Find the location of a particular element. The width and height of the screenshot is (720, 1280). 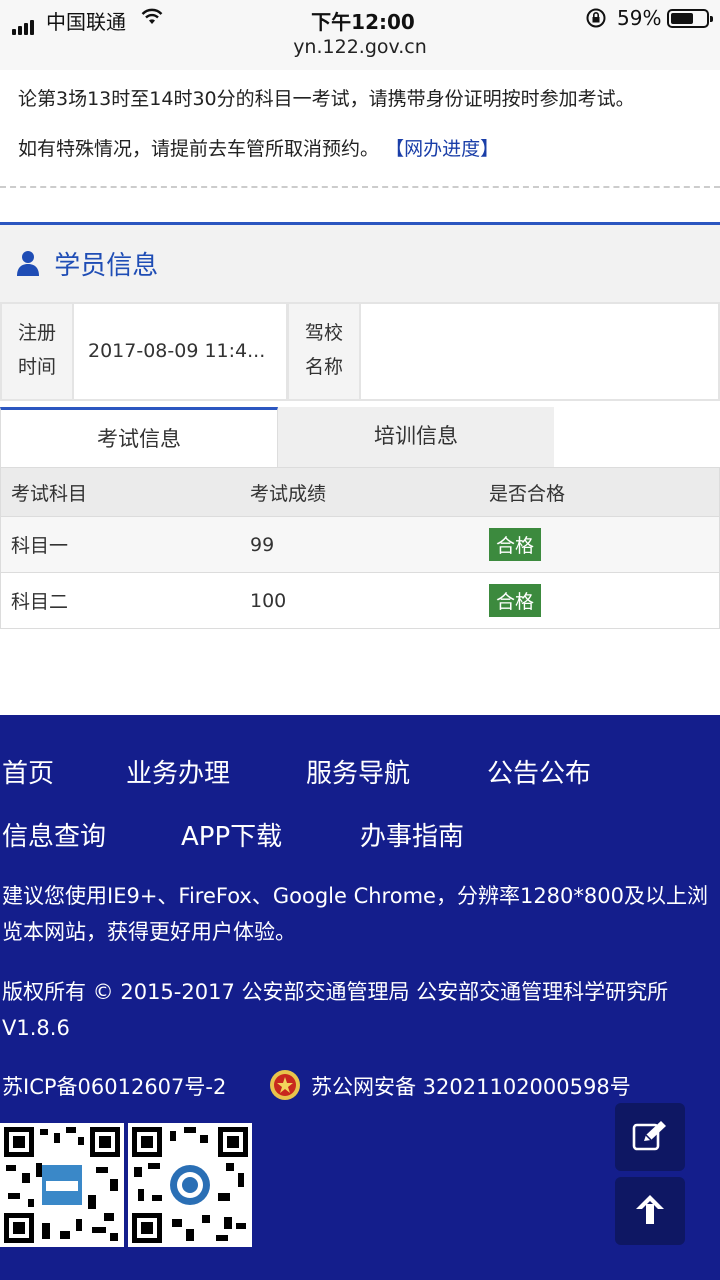

tab-training-info: 培训信息 is located at coordinates (416, 437).